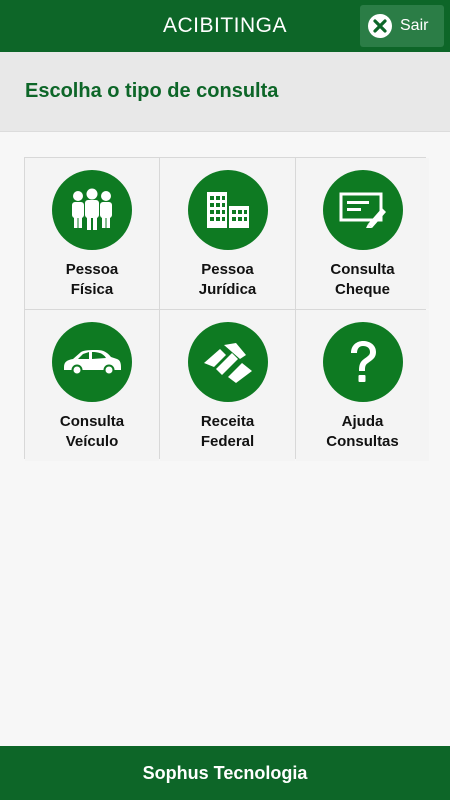 The width and height of the screenshot is (450, 800). Describe the element at coordinates (92, 289) in the screenshot. I see `tile-label-line2: Física` at that location.